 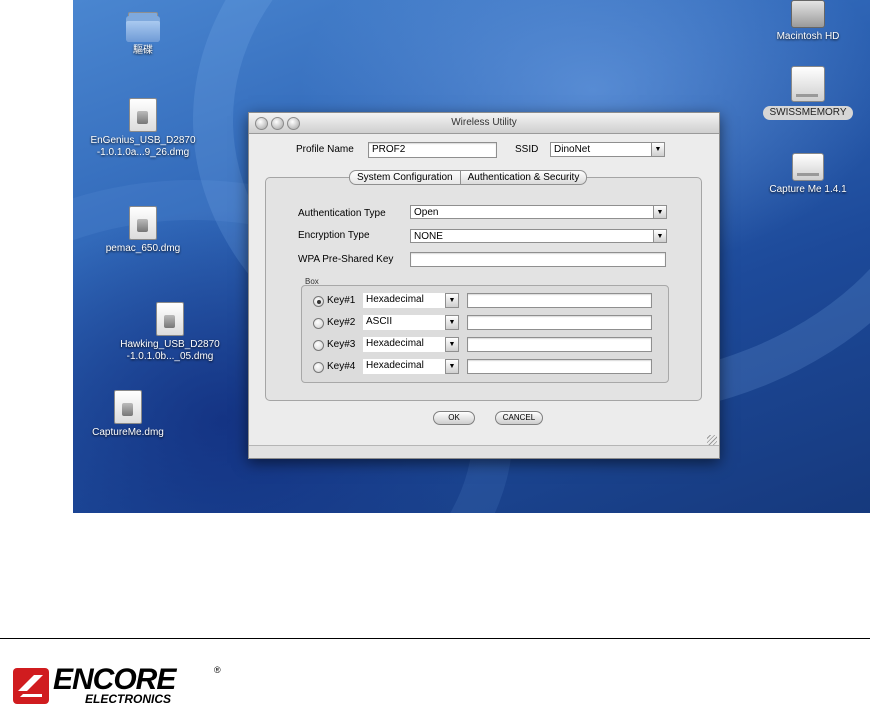 I want to click on key4-format-value: Hexadecimal, so click(x=395, y=365).